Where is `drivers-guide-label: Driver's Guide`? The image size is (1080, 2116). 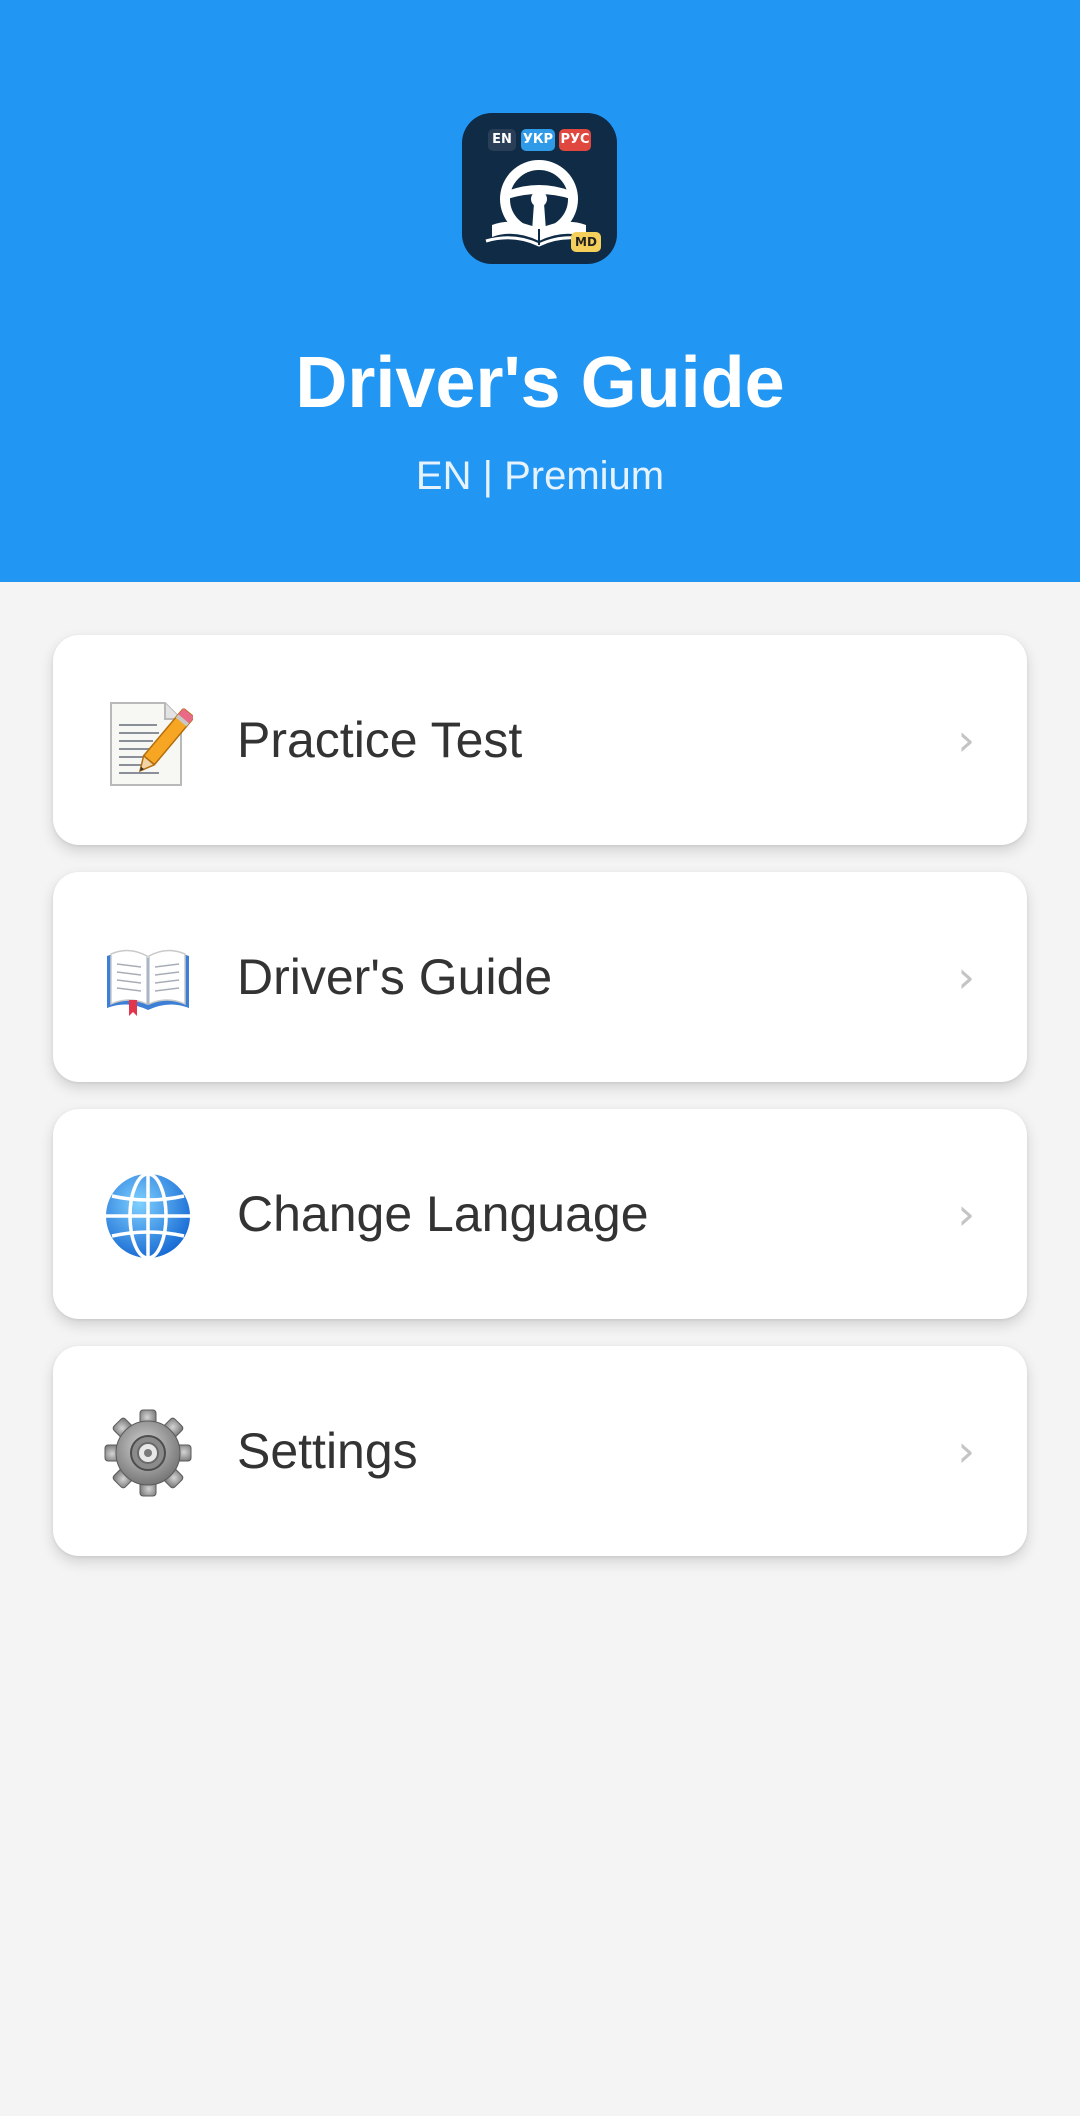 drivers-guide-label: Driver's Guide is located at coordinates (395, 977).